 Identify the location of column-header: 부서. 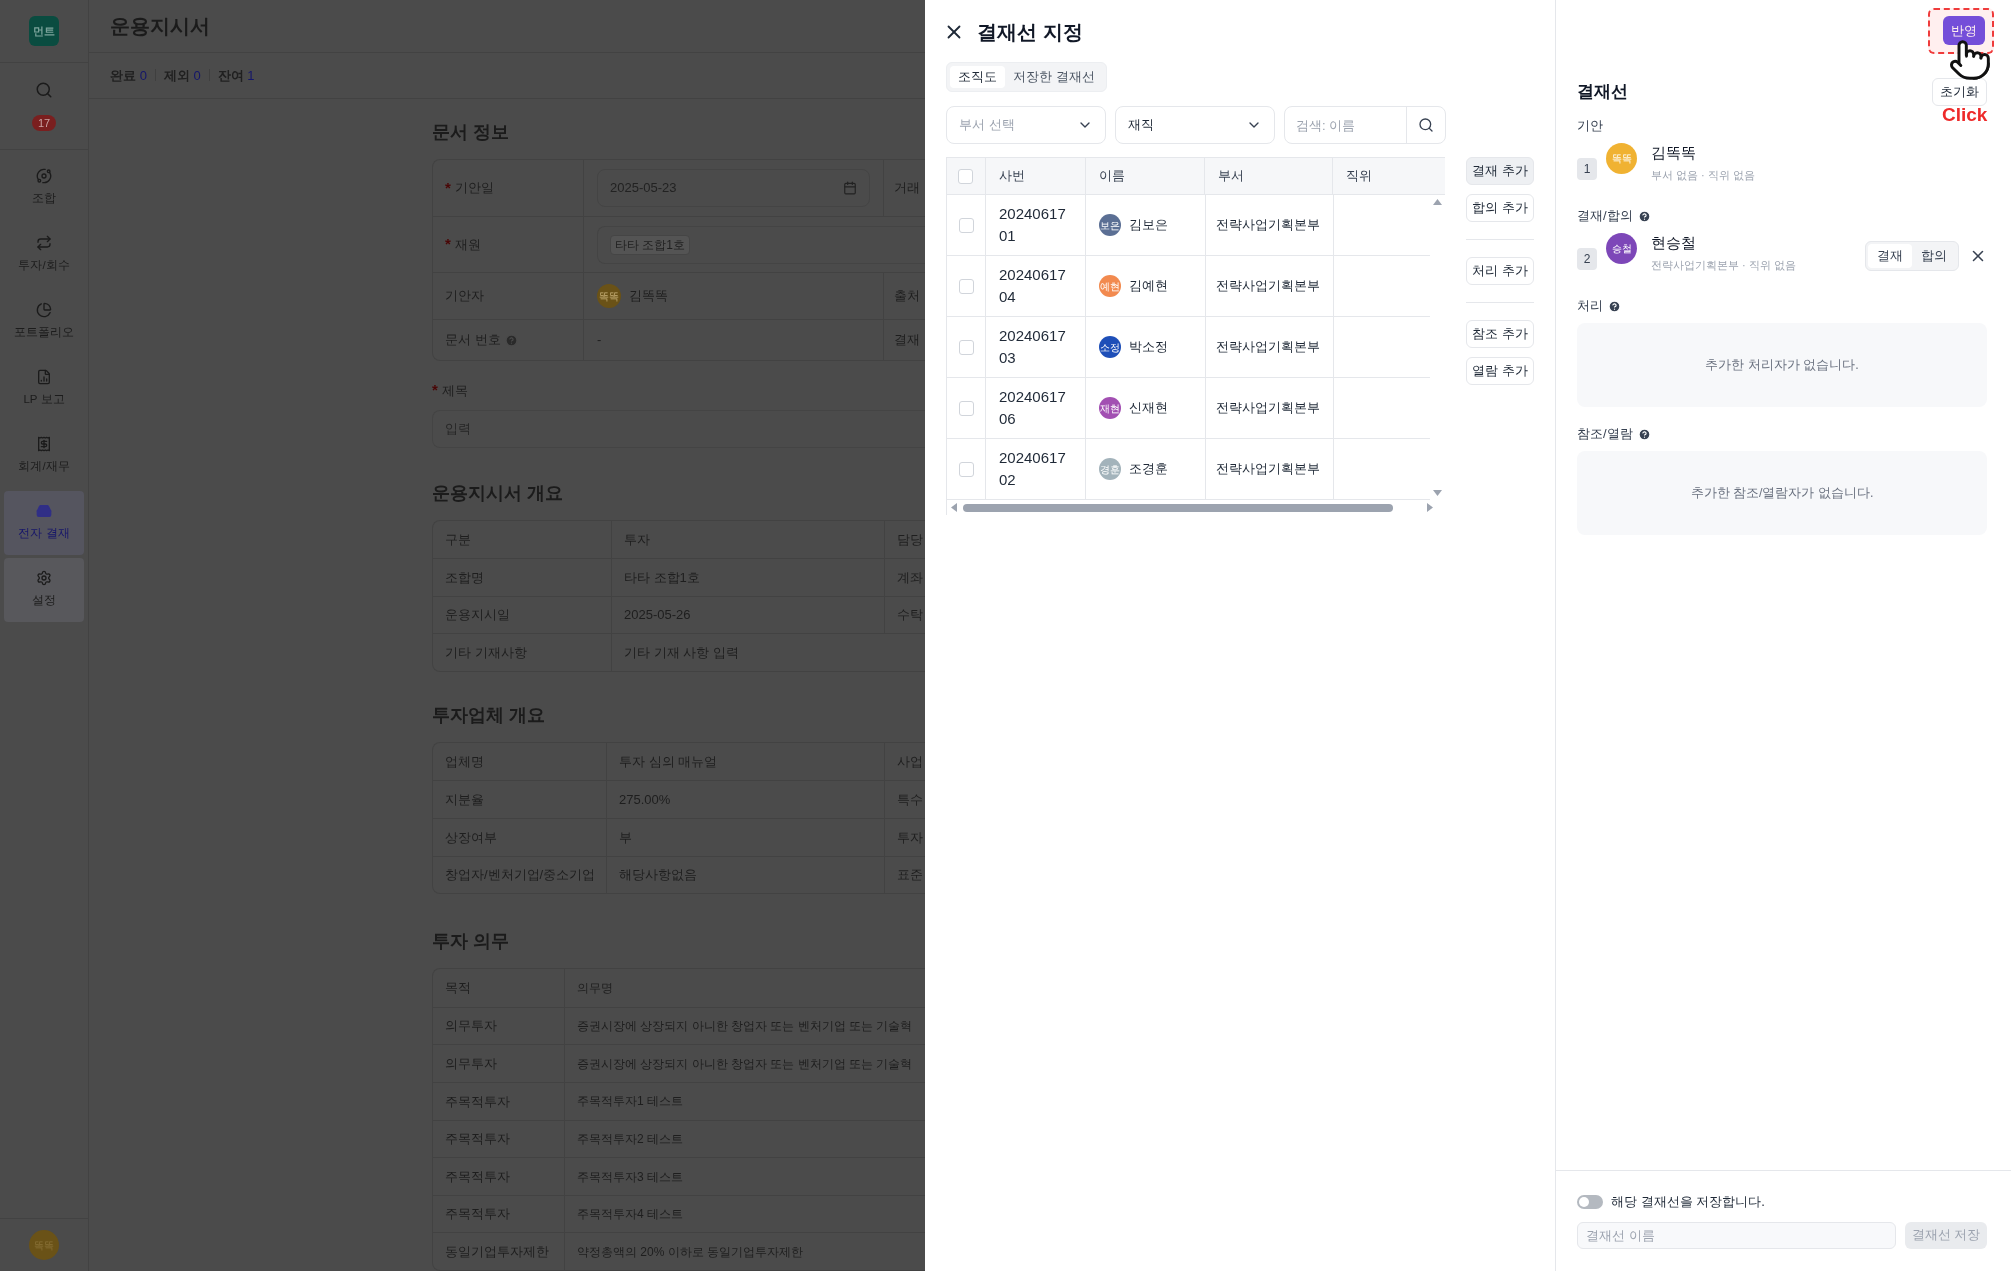
(1231, 176).